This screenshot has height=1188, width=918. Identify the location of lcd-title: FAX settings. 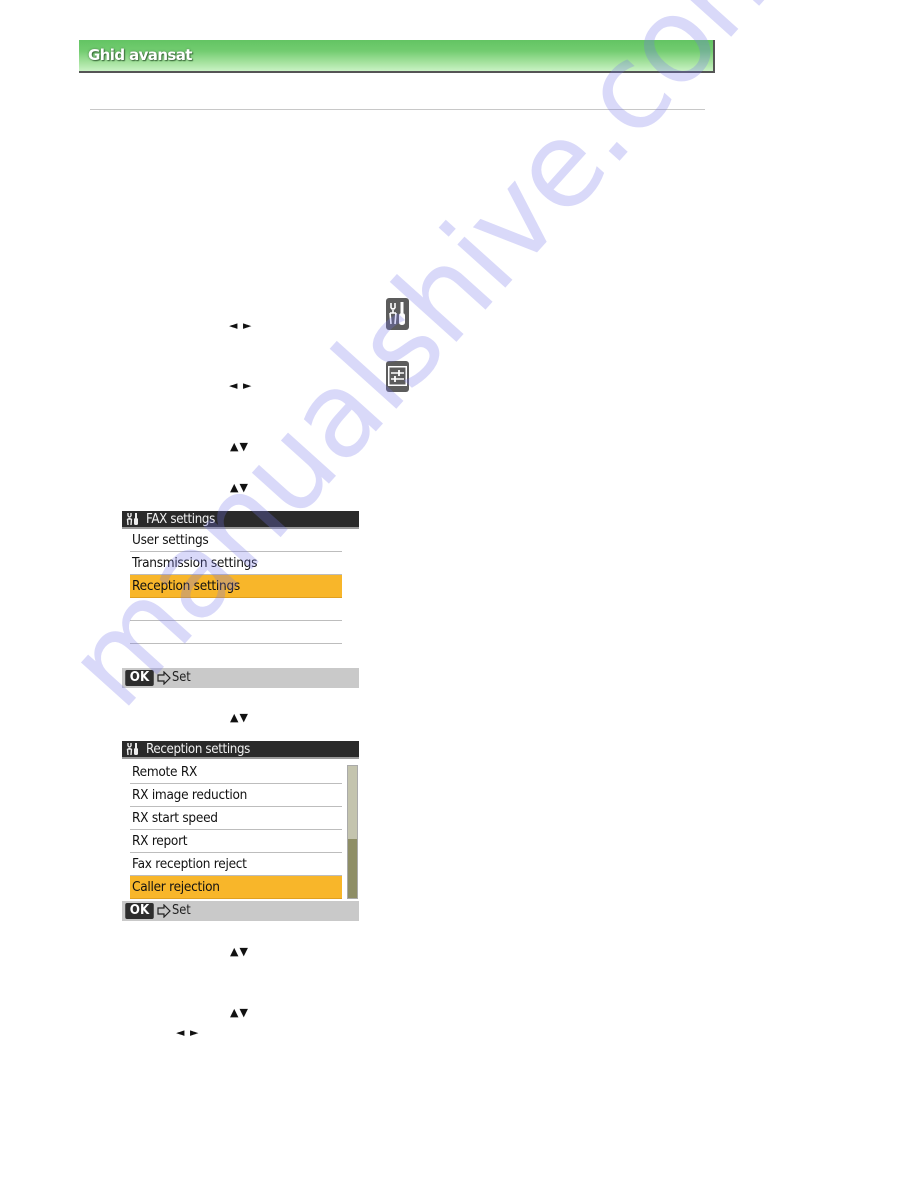
(180, 519).